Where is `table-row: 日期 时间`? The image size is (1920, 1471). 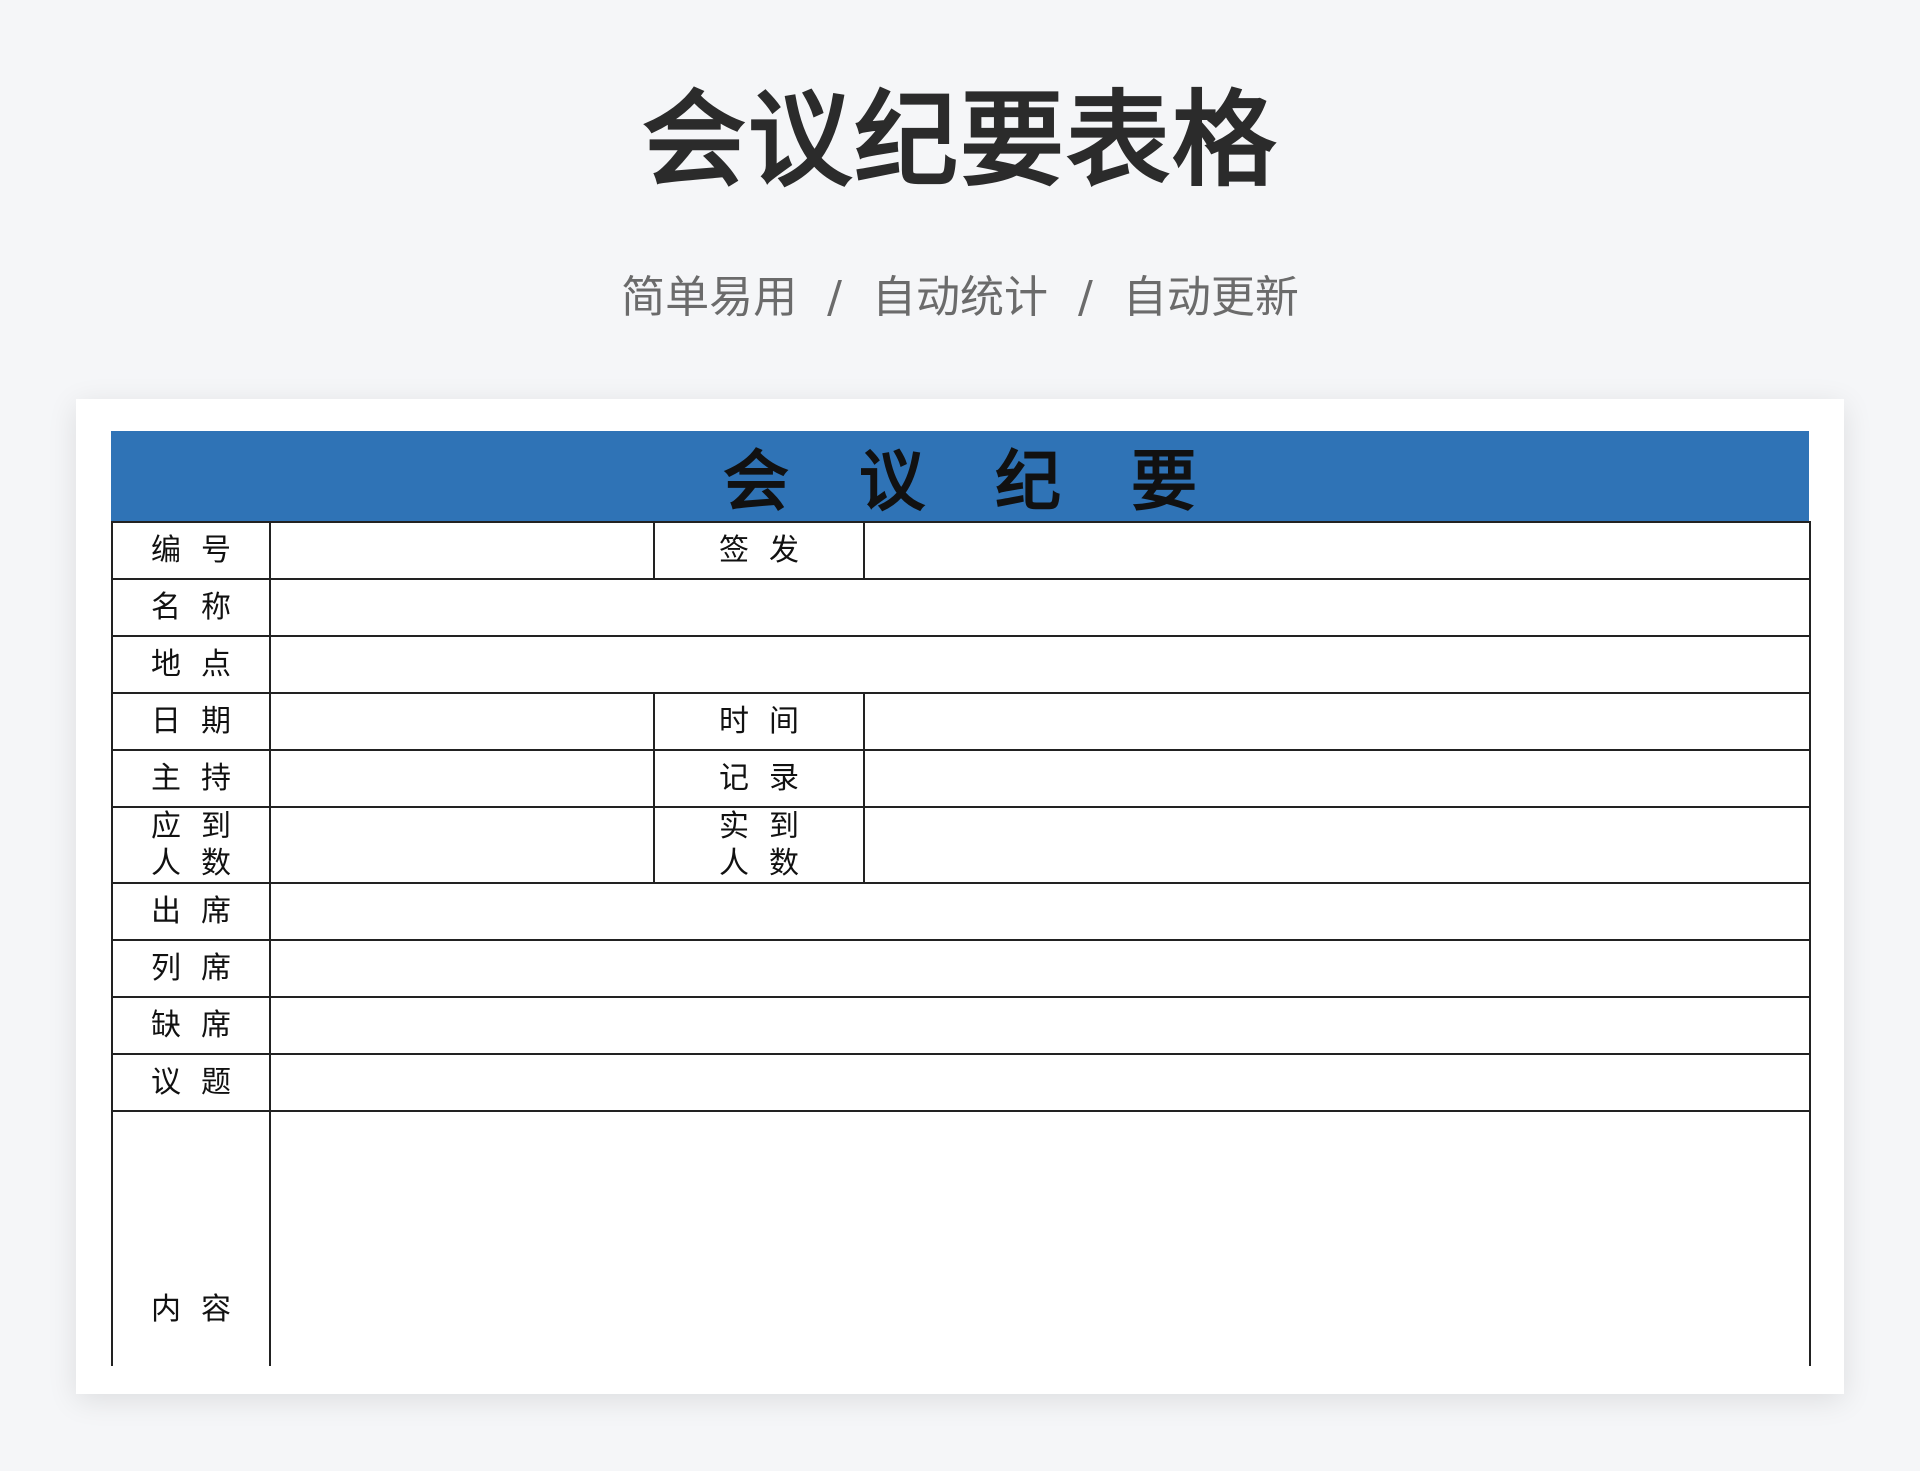
table-row: 日期 时间 is located at coordinates (961, 721).